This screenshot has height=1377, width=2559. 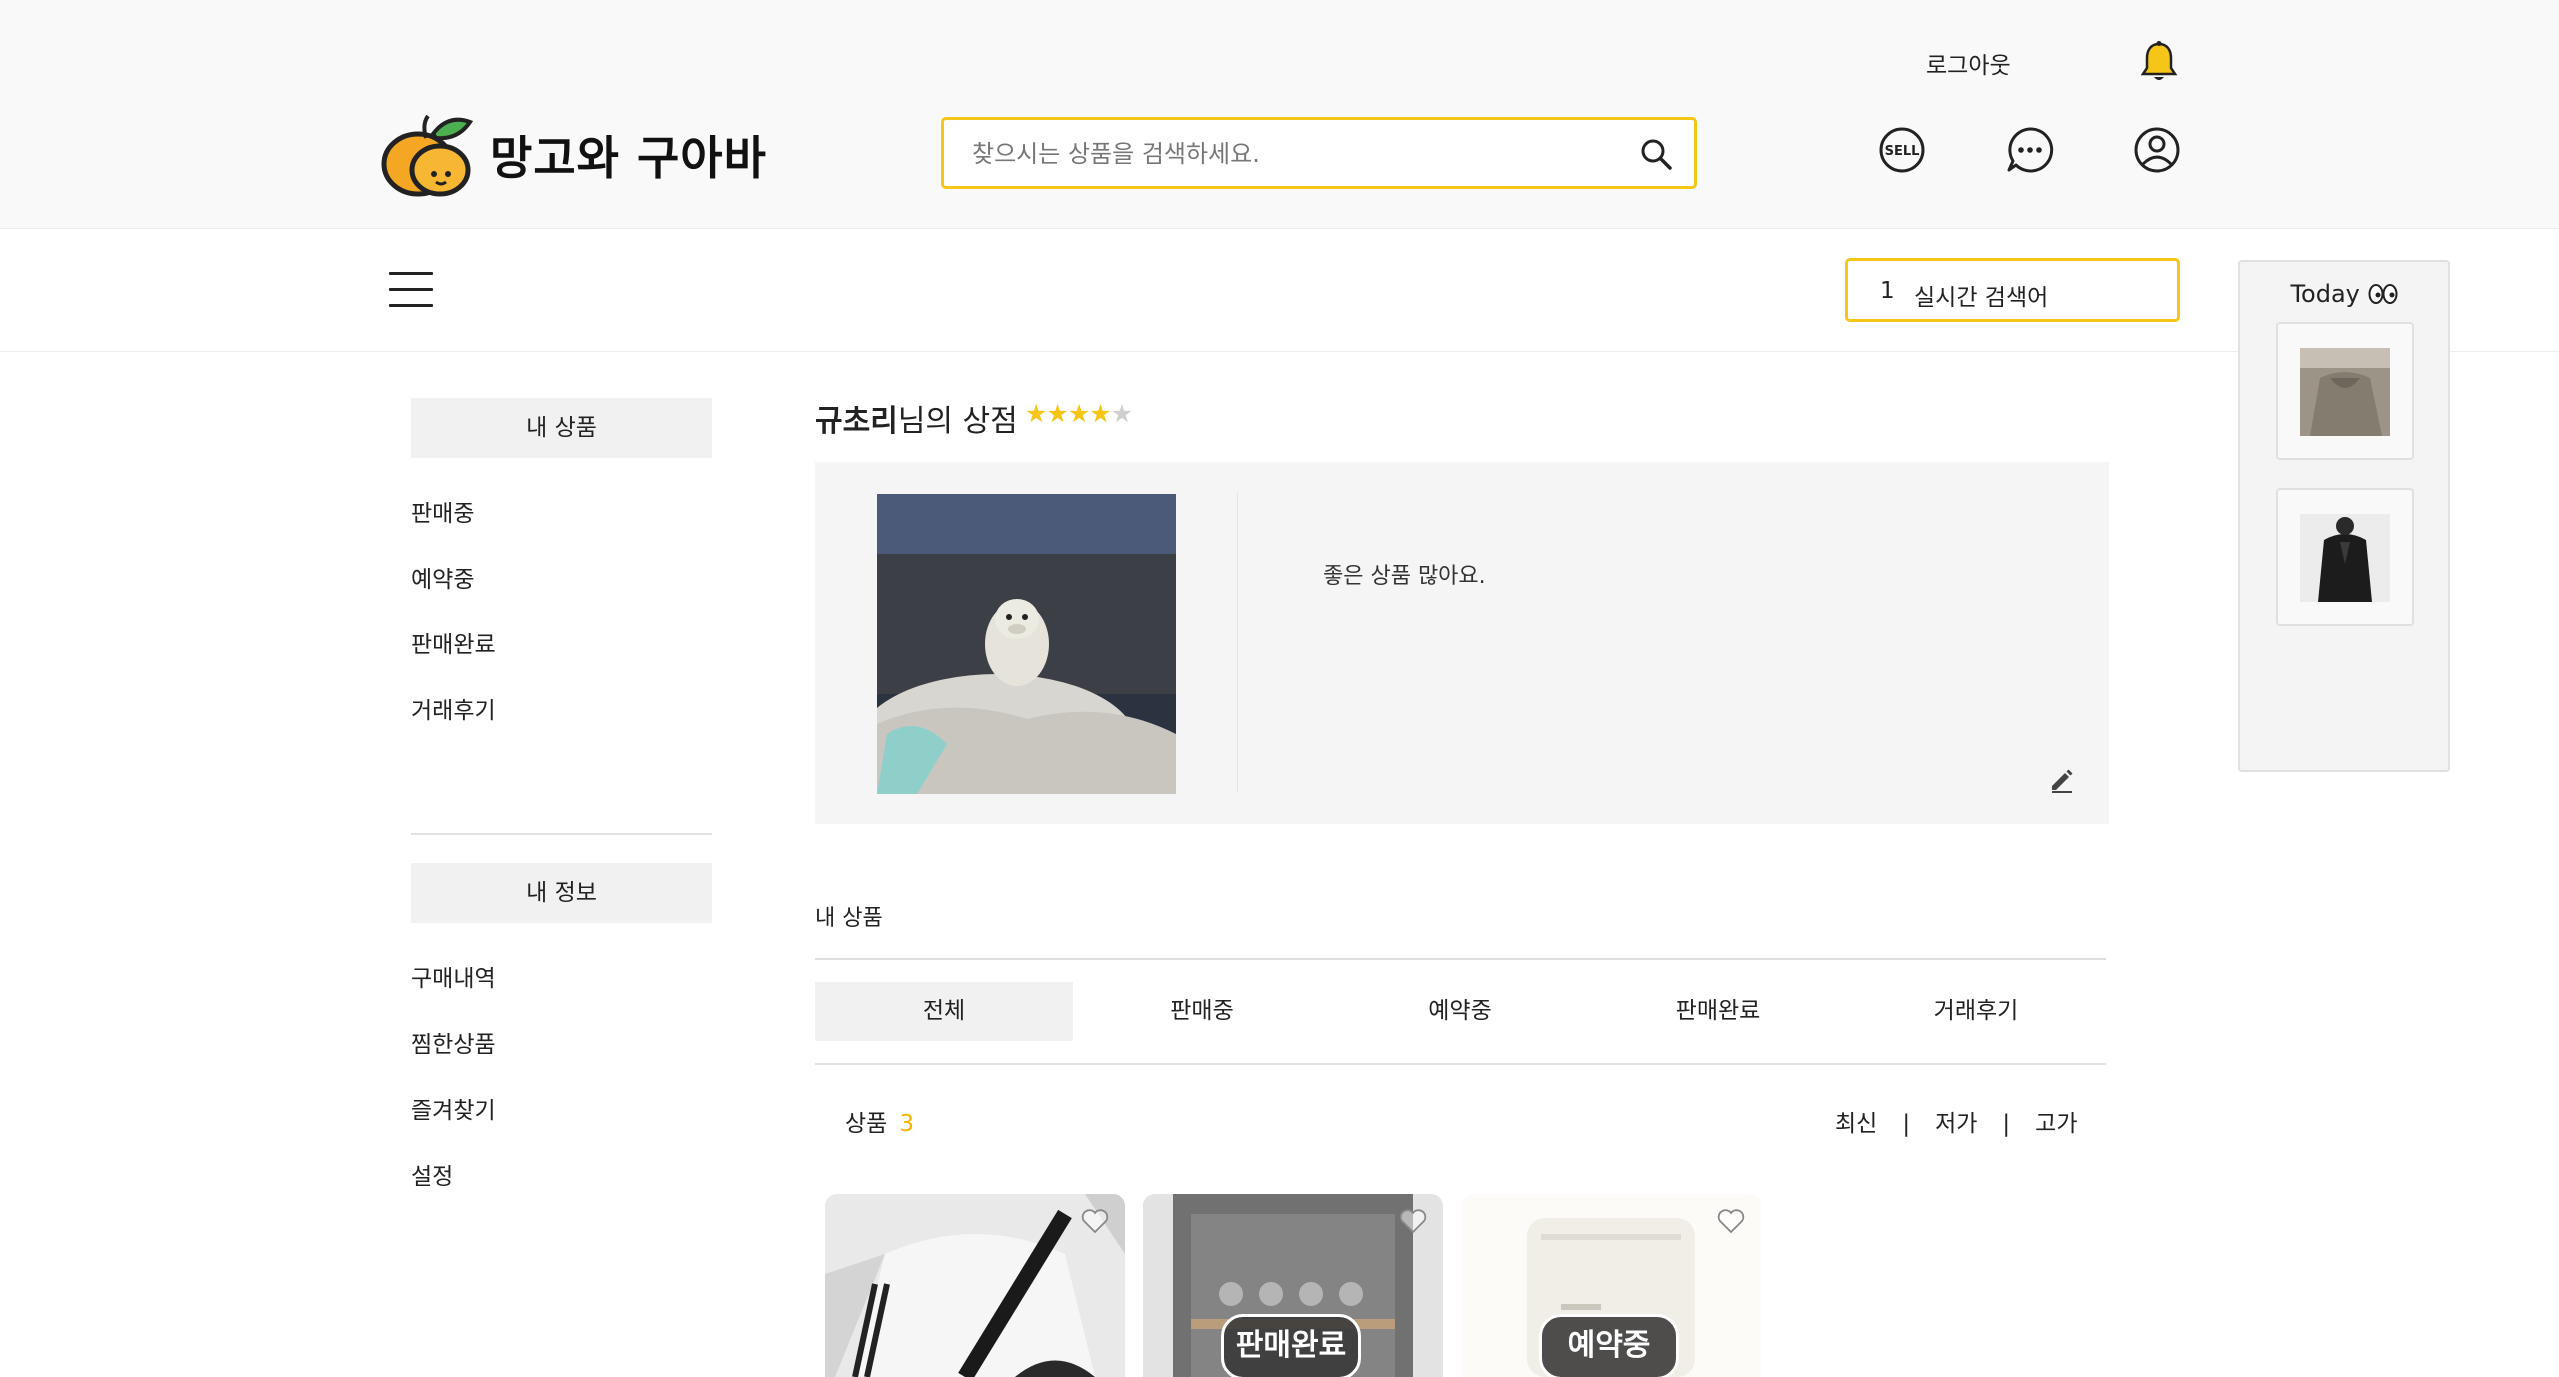 I want to click on star-empty-icon: ★, so click(x=1121, y=413).